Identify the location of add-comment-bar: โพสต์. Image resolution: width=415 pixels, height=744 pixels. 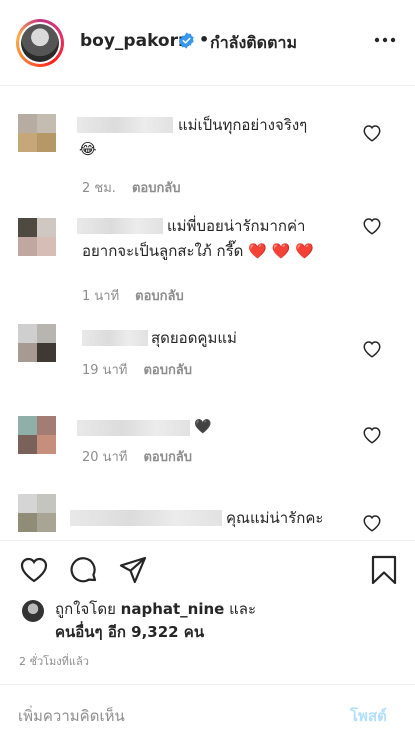
(207, 714).